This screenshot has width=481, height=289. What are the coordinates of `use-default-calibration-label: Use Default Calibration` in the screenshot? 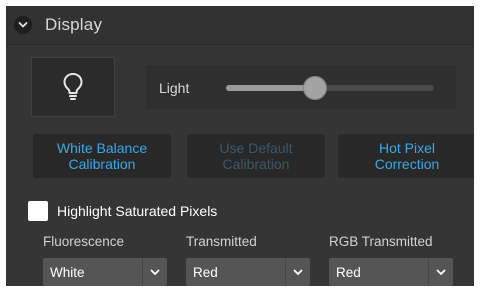 It's located at (256, 156).